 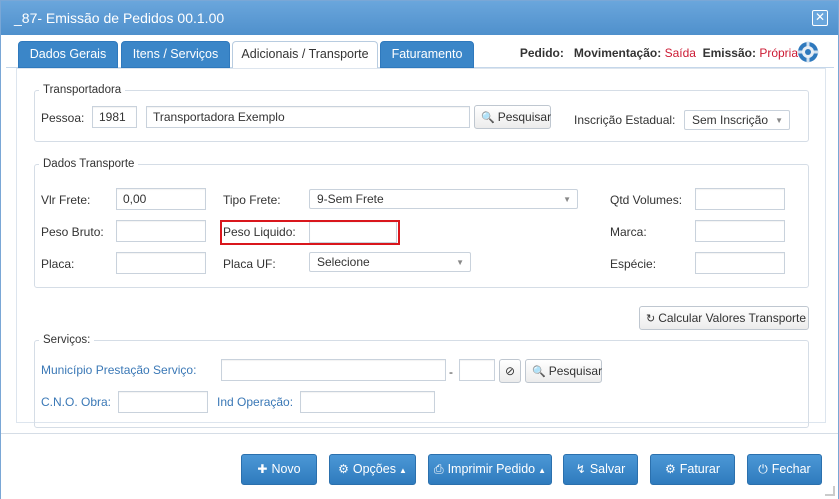 What do you see at coordinates (740, 199) in the screenshot?
I see `qtd-volumes-field` at bounding box center [740, 199].